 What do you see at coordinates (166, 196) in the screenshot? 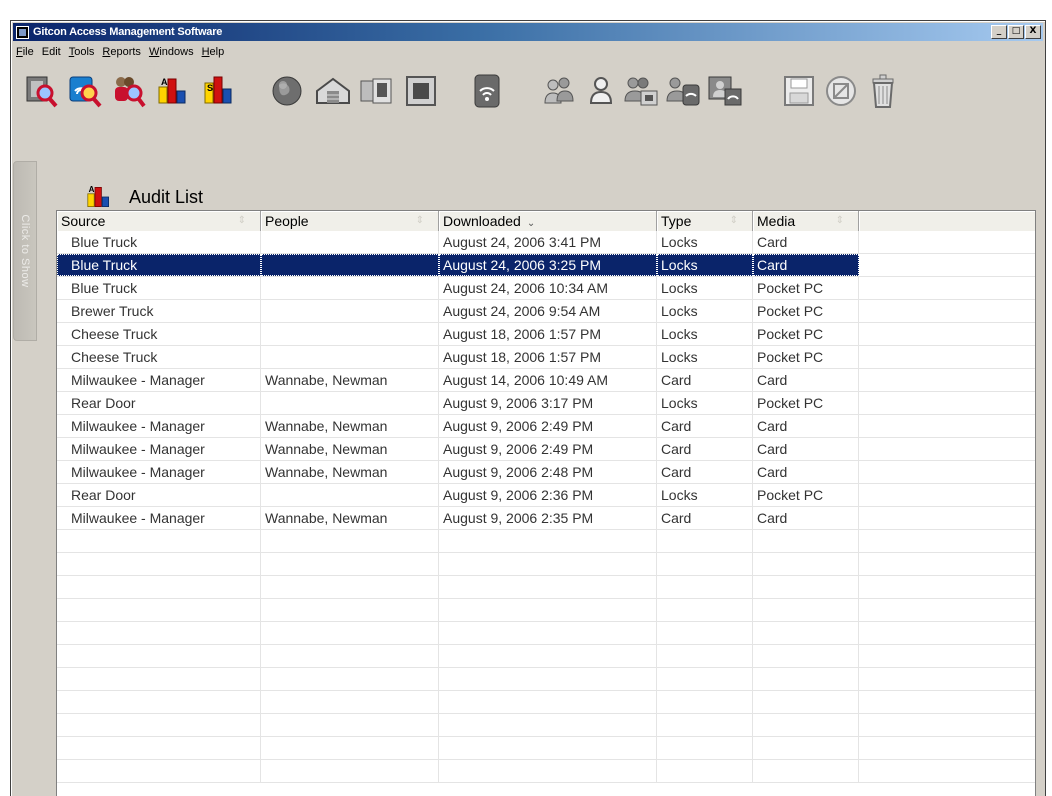
I see `panel-title: Audit List` at bounding box center [166, 196].